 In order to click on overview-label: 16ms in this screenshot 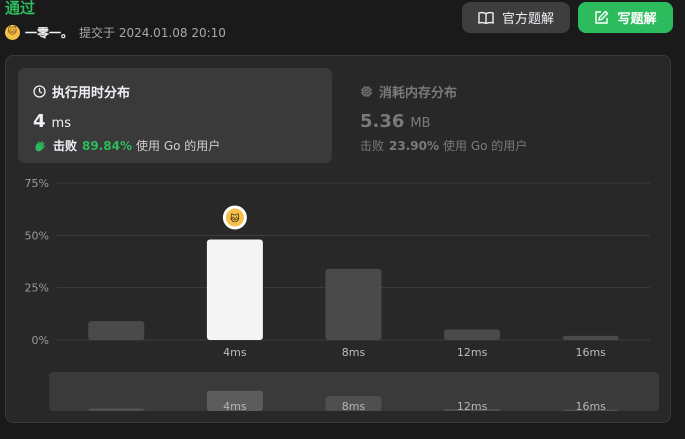, I will do `click(590, 406)`.